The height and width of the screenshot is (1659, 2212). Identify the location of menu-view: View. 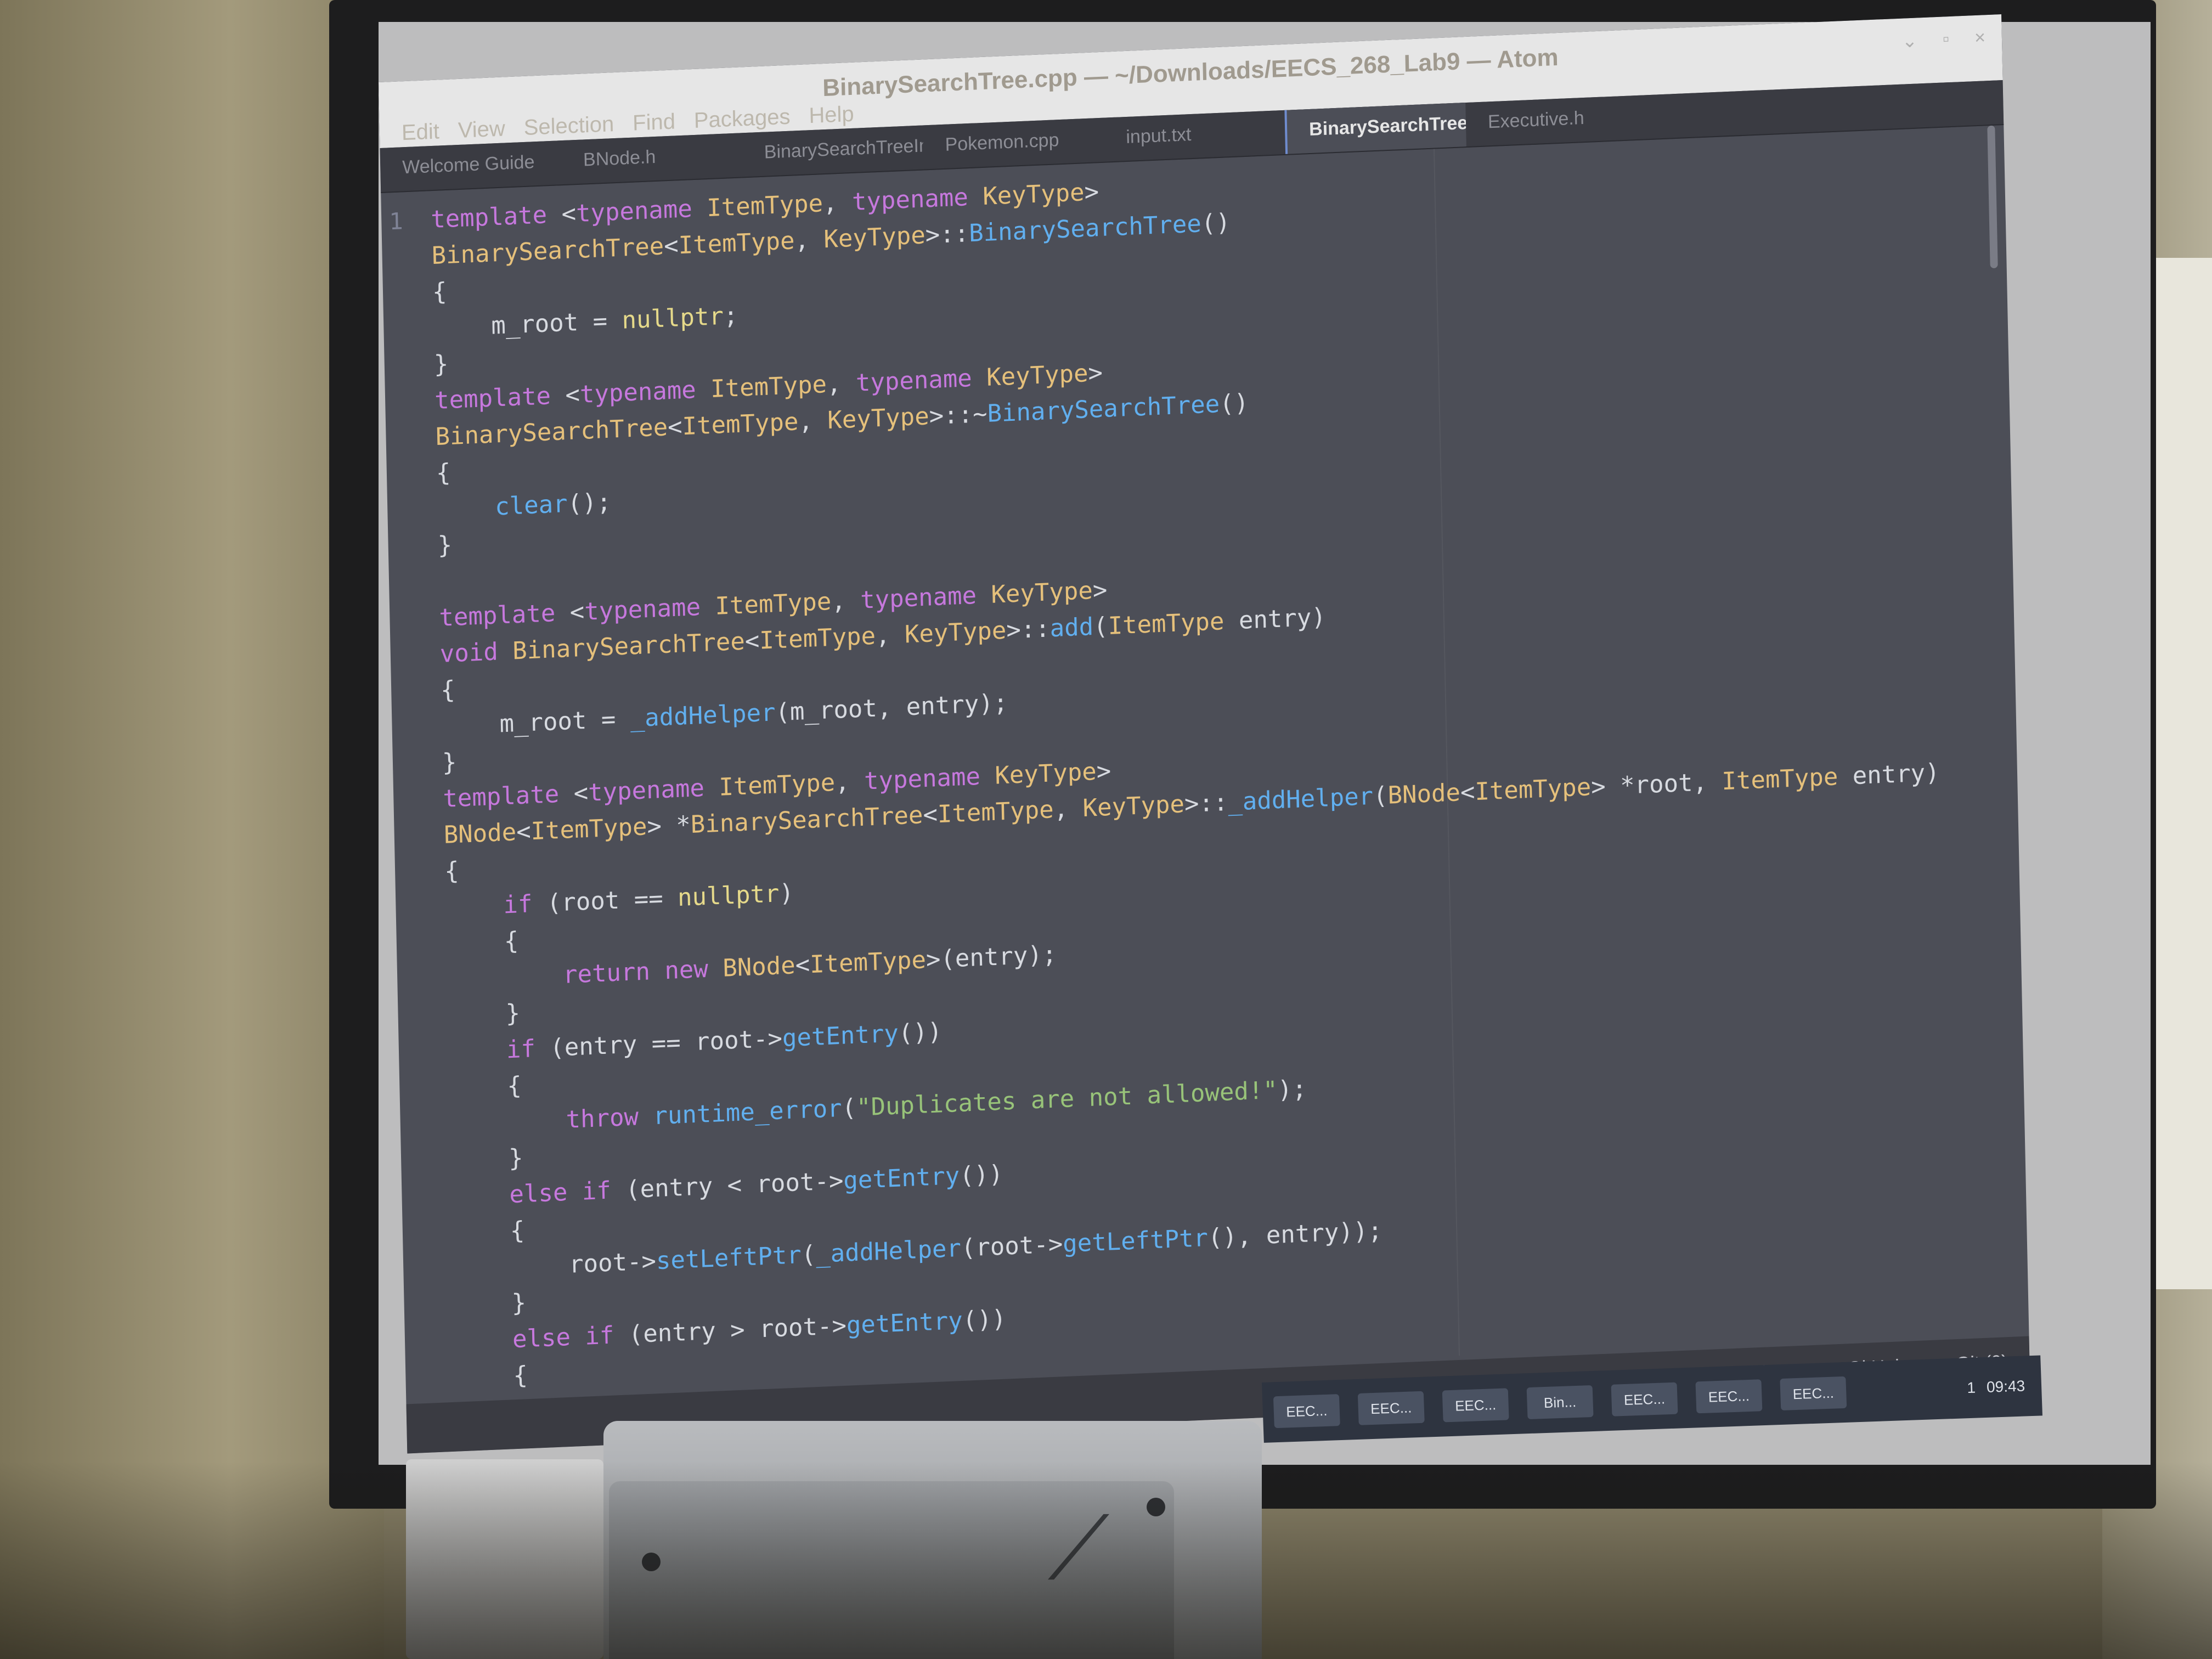
(481, 129).